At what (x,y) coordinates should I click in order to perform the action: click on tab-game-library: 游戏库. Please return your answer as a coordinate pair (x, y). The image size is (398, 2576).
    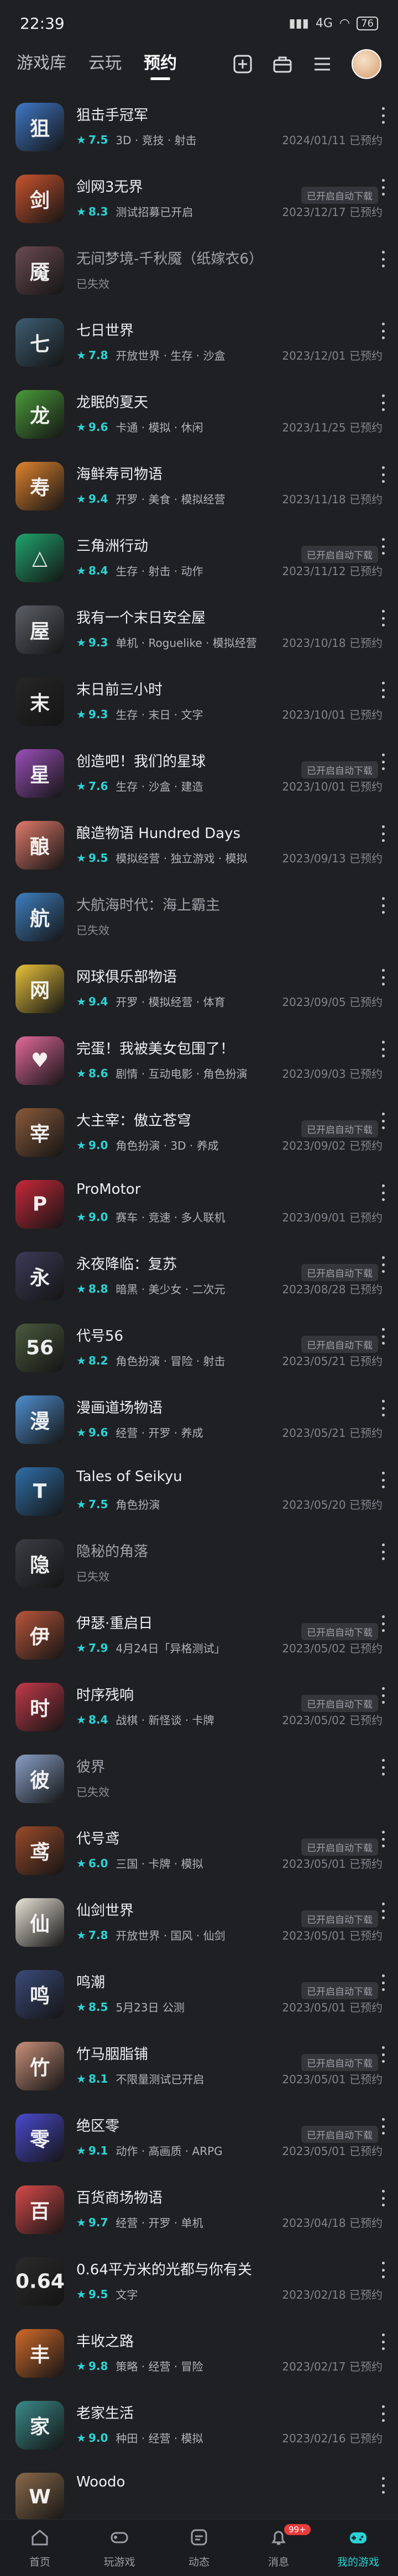
    Looking at the image, I should click on (42, 64).